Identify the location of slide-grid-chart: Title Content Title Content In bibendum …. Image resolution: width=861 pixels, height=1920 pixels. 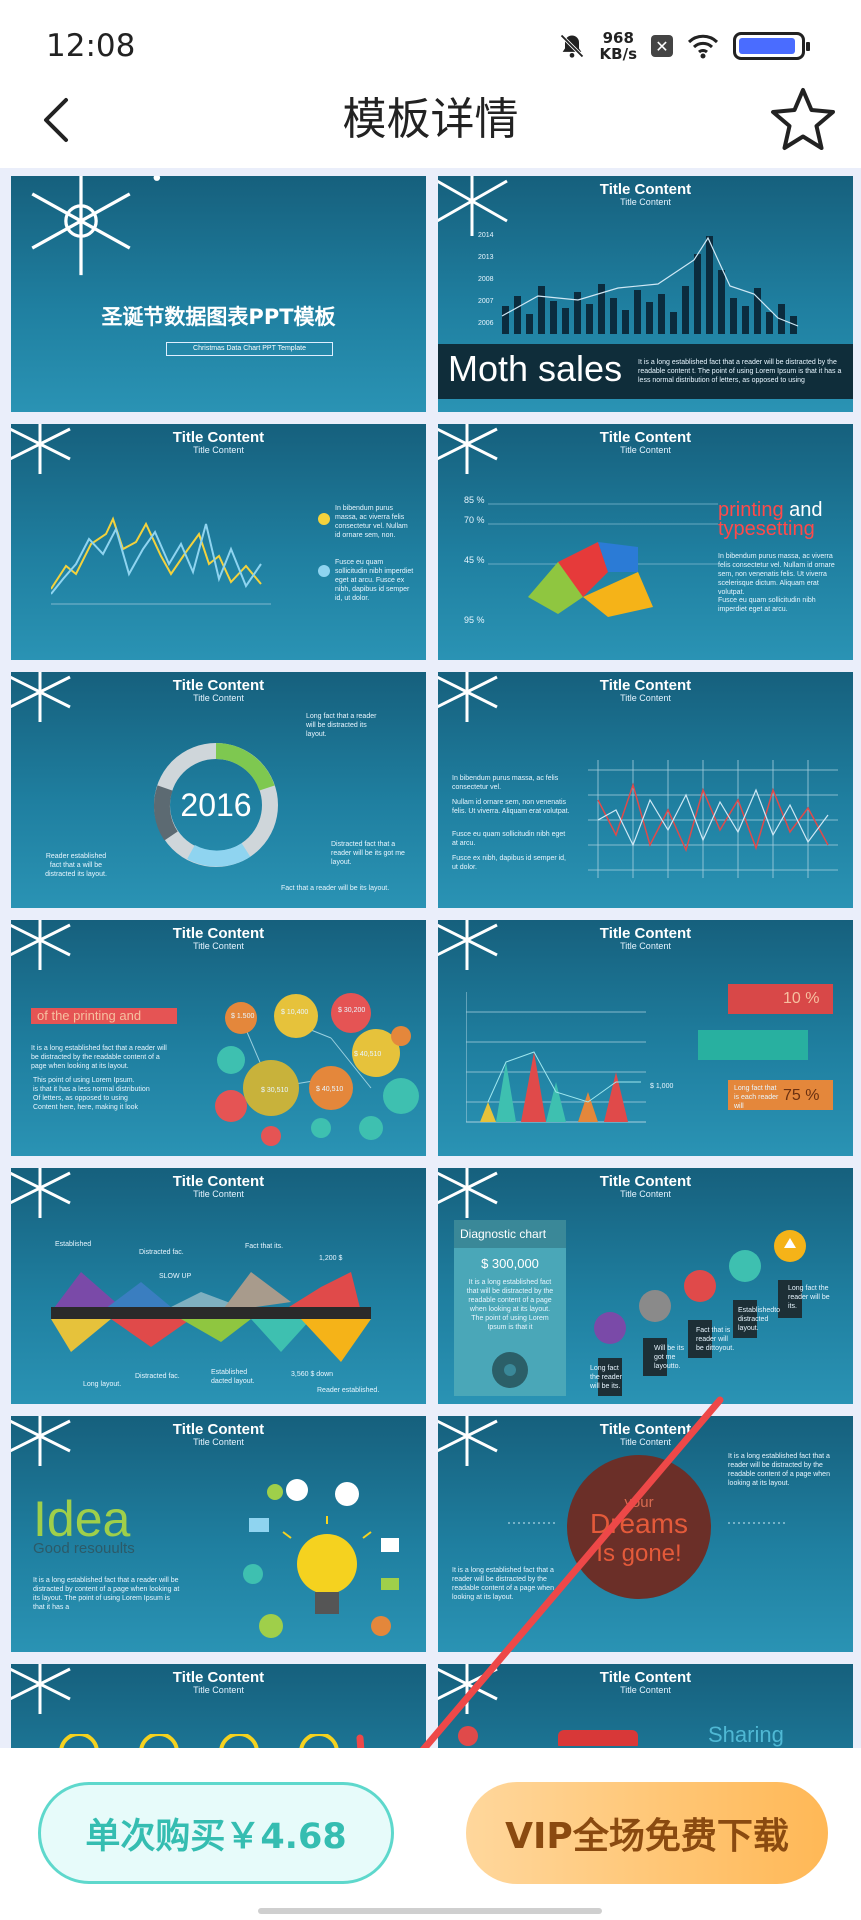
(645, 790).